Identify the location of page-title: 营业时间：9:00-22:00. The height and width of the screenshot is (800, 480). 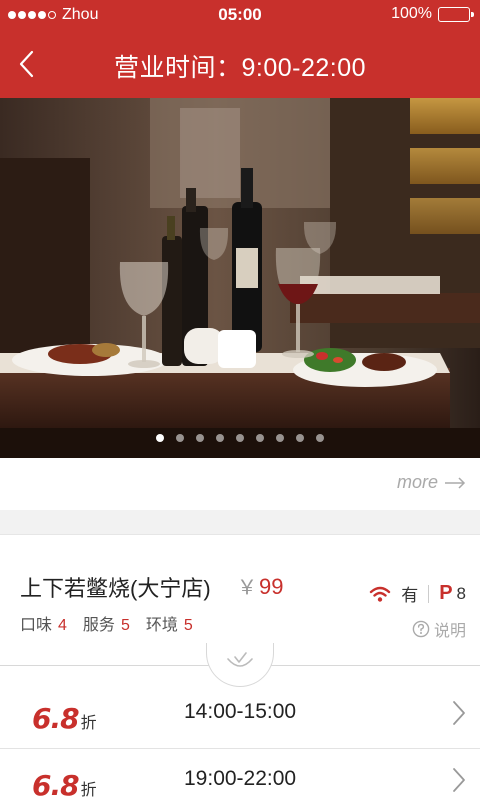
(240, 68).